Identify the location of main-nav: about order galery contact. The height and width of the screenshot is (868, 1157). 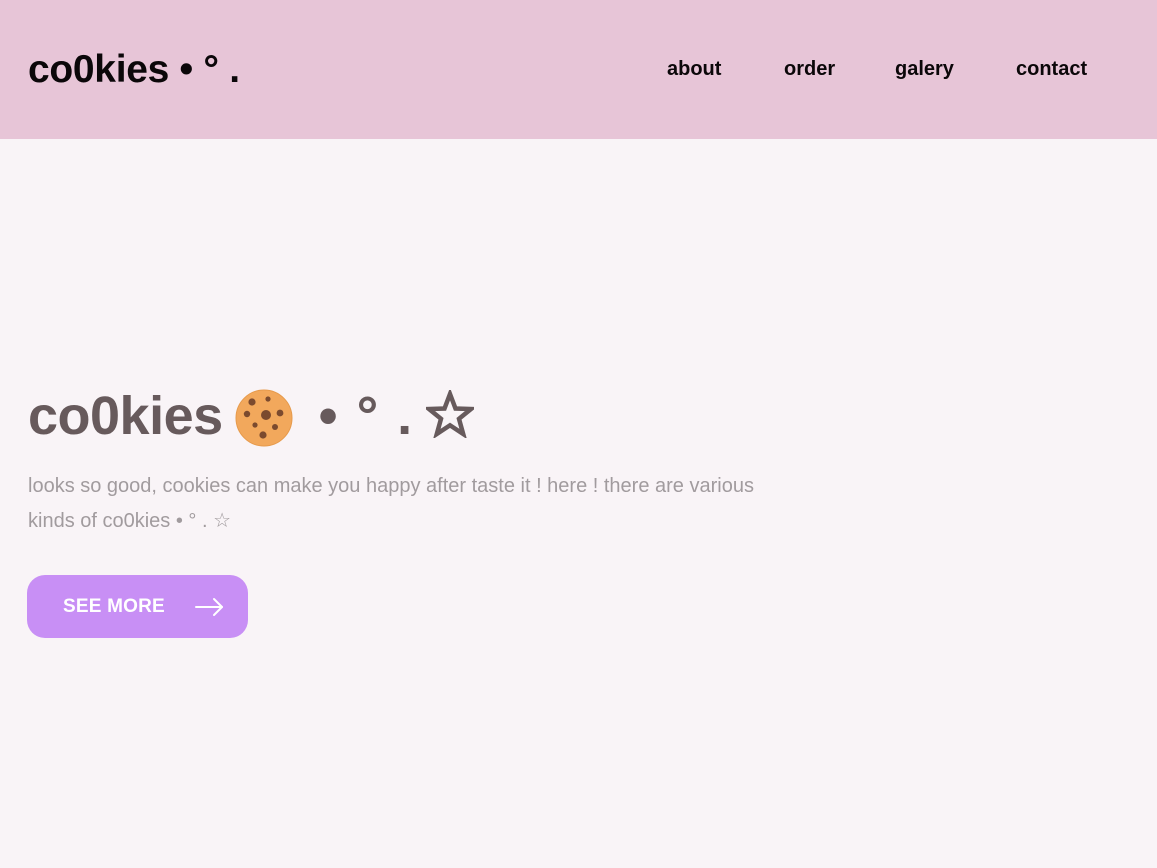
(578, 70).